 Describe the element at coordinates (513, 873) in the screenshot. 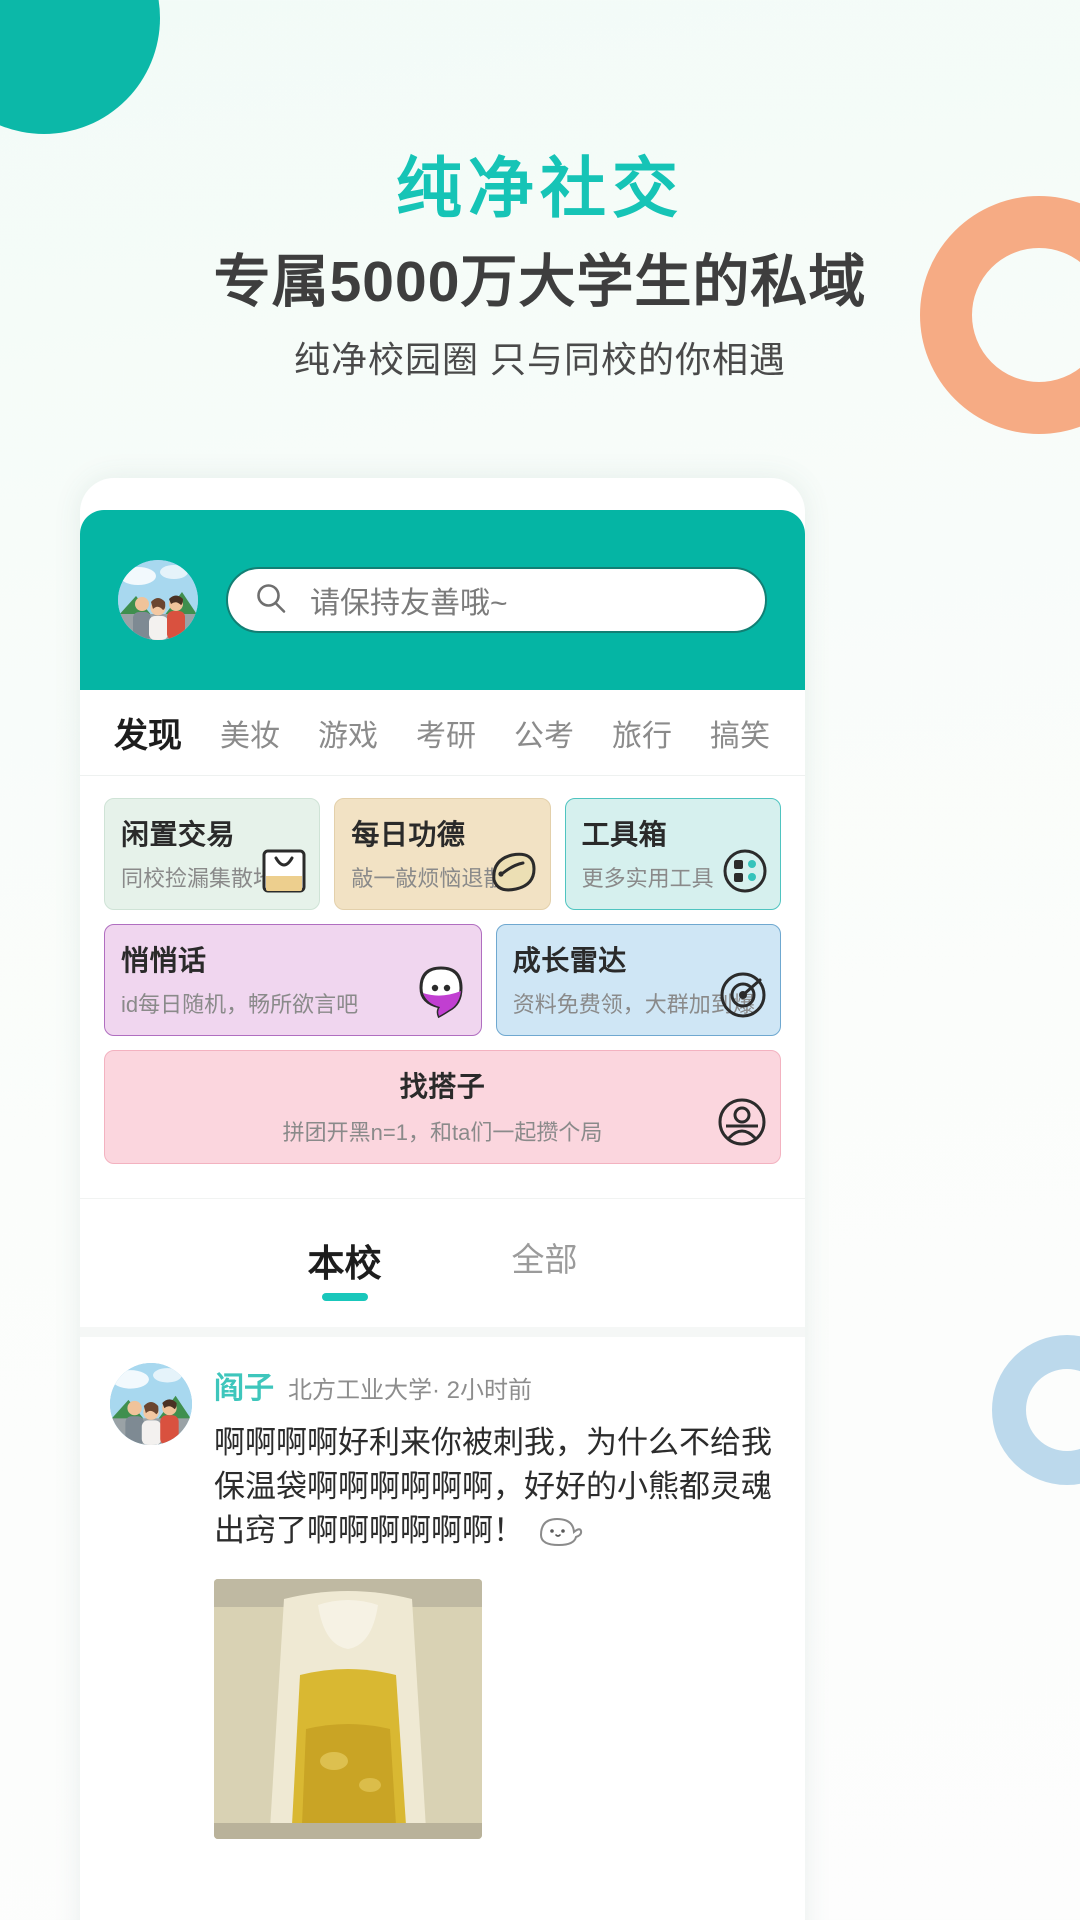

I see `wooden-fish-icon` at that location.